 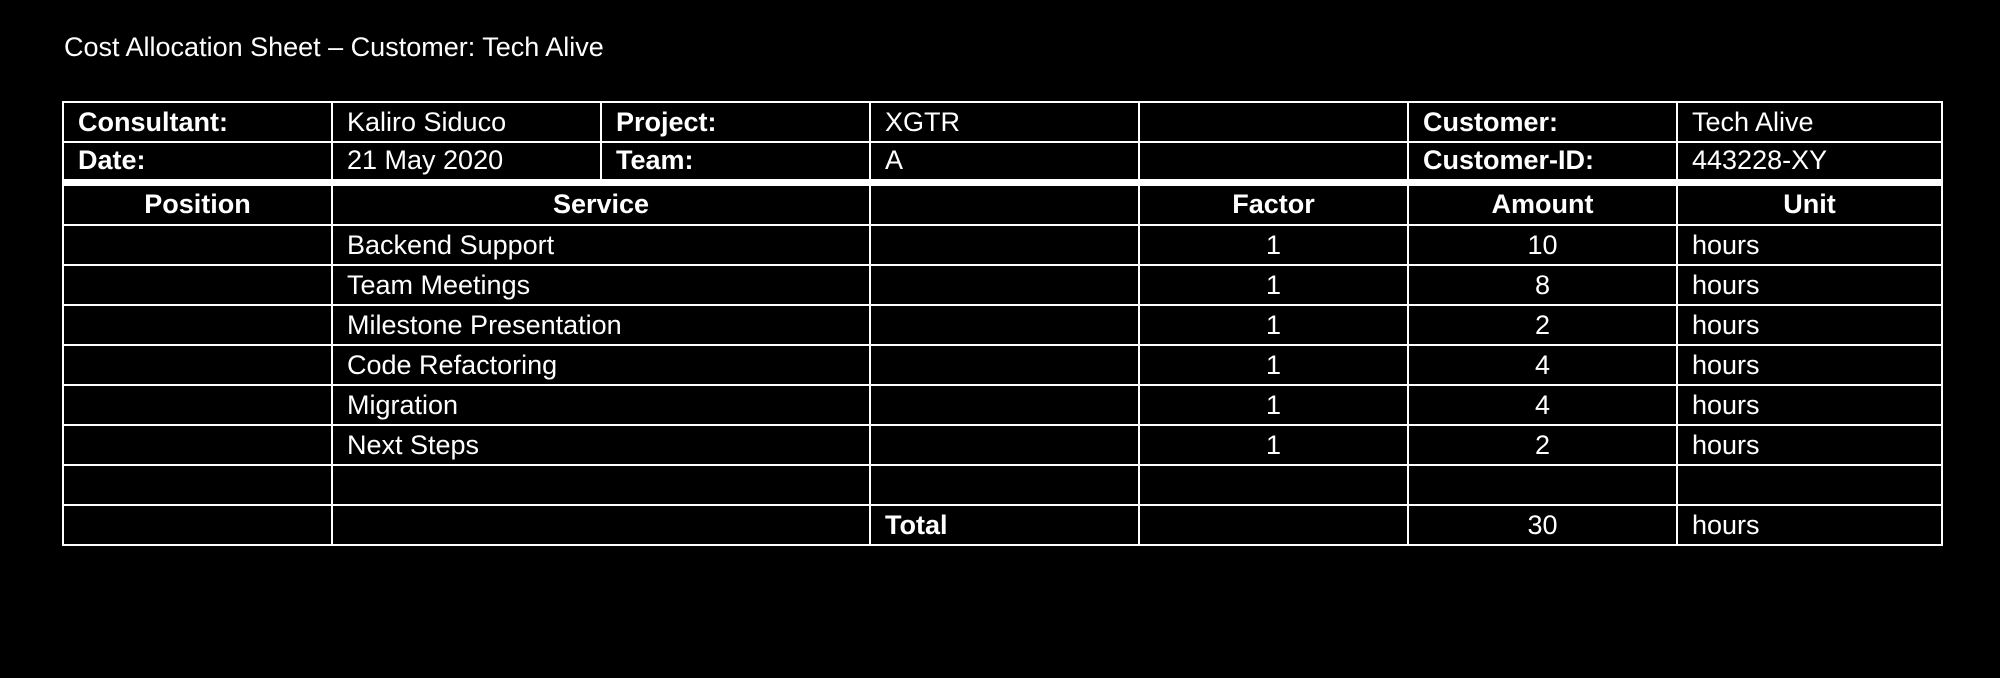 I want to click on table-row: Next Steps 1 2 hours, so click(x=1002, y=445).